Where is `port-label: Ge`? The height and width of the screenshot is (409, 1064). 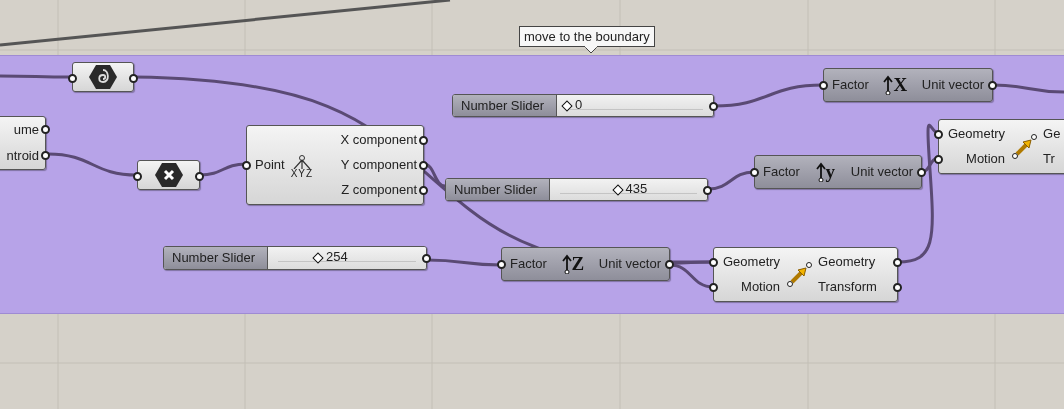 port-label: Ge is located at coordinates (1052, 134).